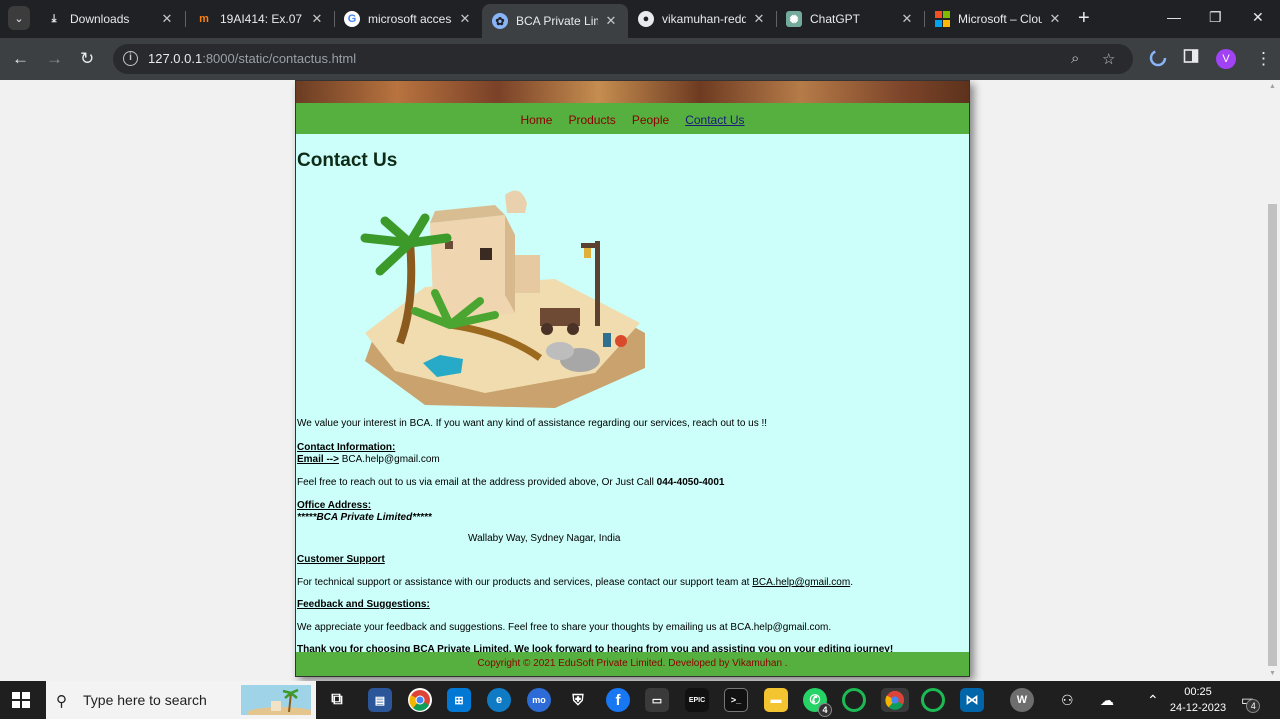 The image size is (1280, 719). What do you see at coordinates (690, 482) in the screenshot?
I see `phone-number: 044-4050-4001` at bounding box center [690, 482].